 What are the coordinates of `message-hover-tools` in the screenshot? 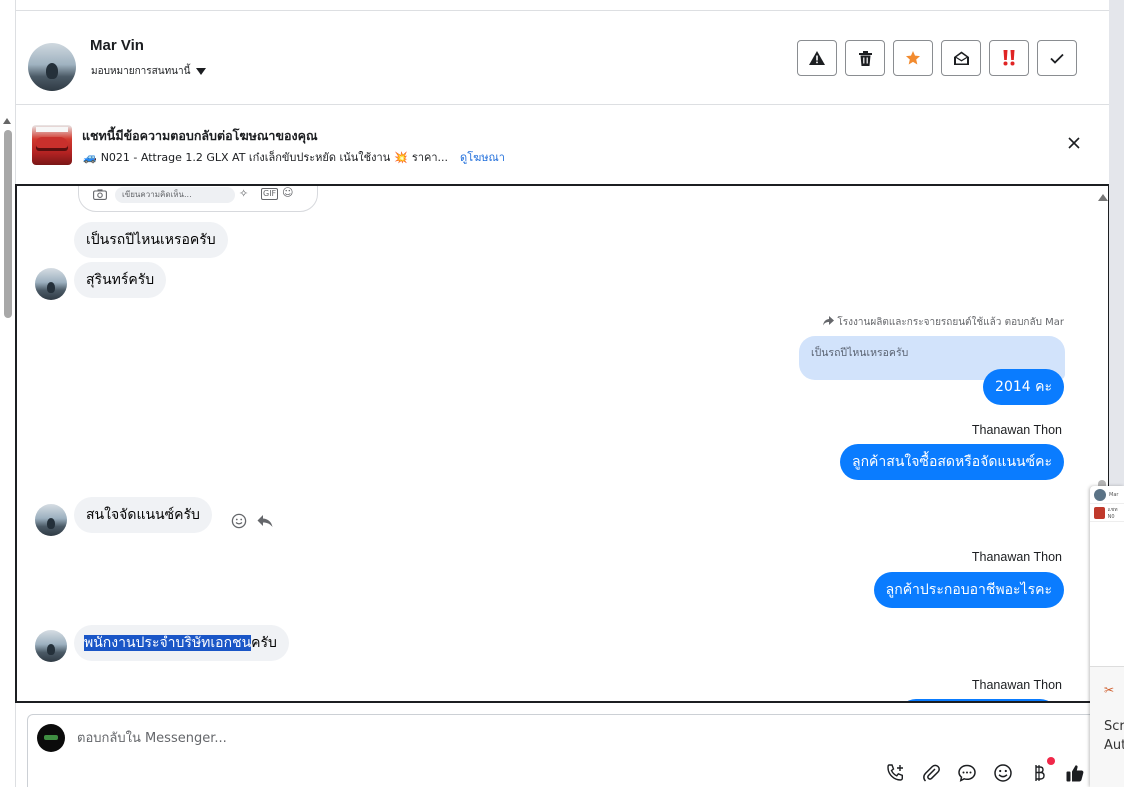 It's located at (252, 521).